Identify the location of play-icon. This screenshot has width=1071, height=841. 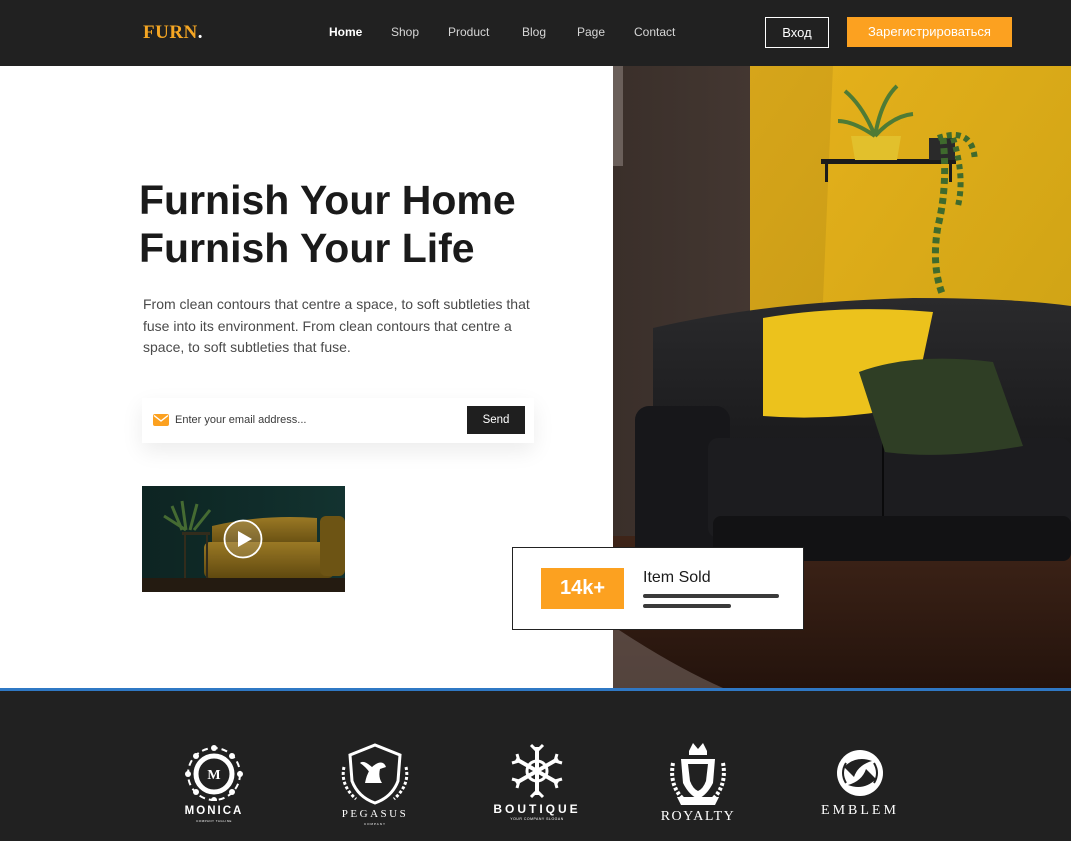
(243, 539).